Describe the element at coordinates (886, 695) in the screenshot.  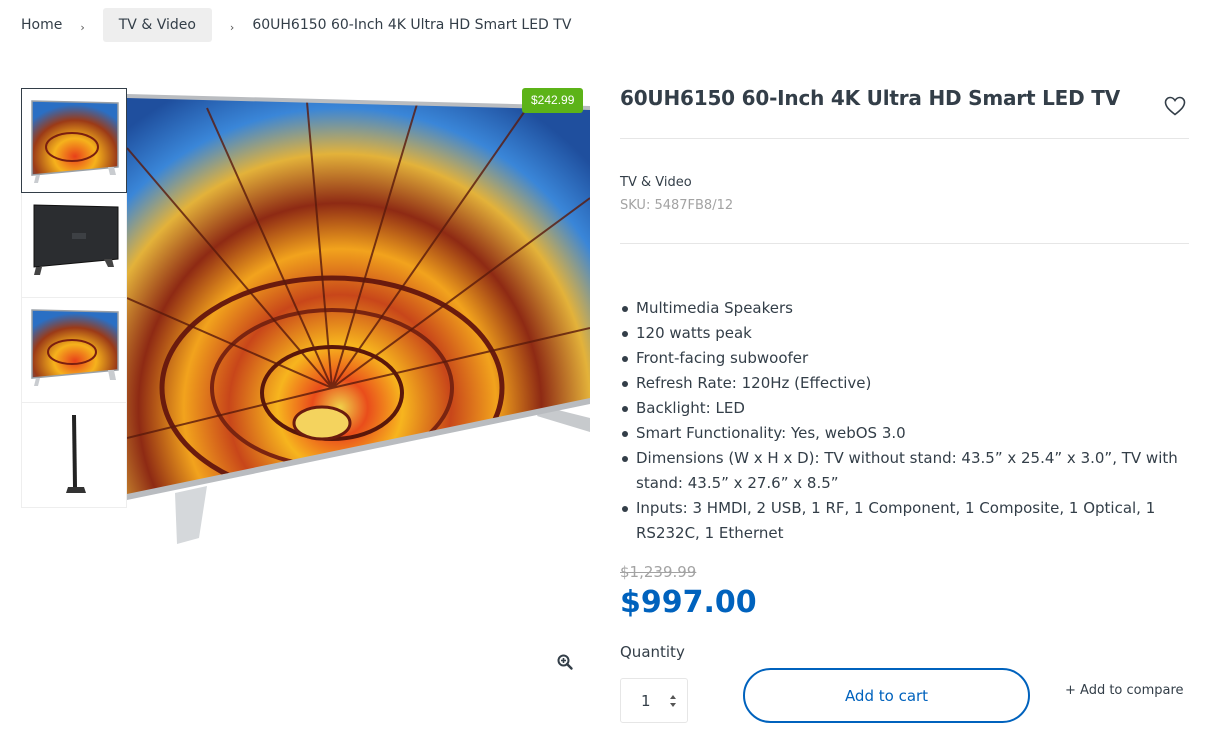
I see `add-to-cart-button: Add to cart` at that location.